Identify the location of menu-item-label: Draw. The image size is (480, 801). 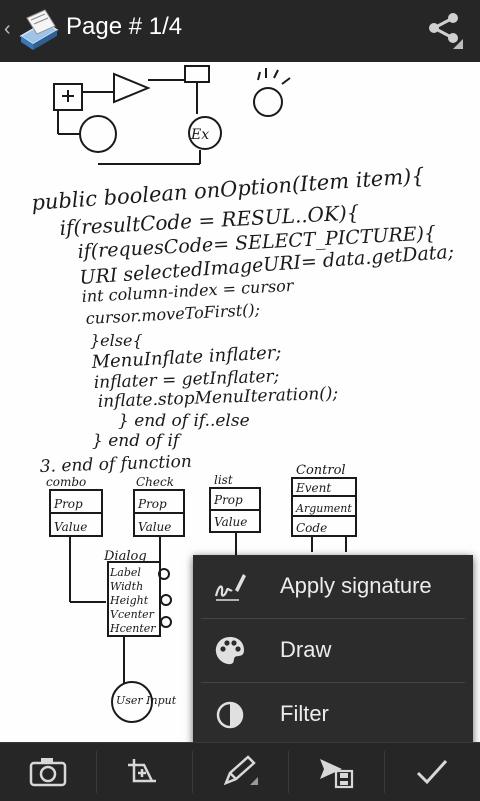
(306, 649).